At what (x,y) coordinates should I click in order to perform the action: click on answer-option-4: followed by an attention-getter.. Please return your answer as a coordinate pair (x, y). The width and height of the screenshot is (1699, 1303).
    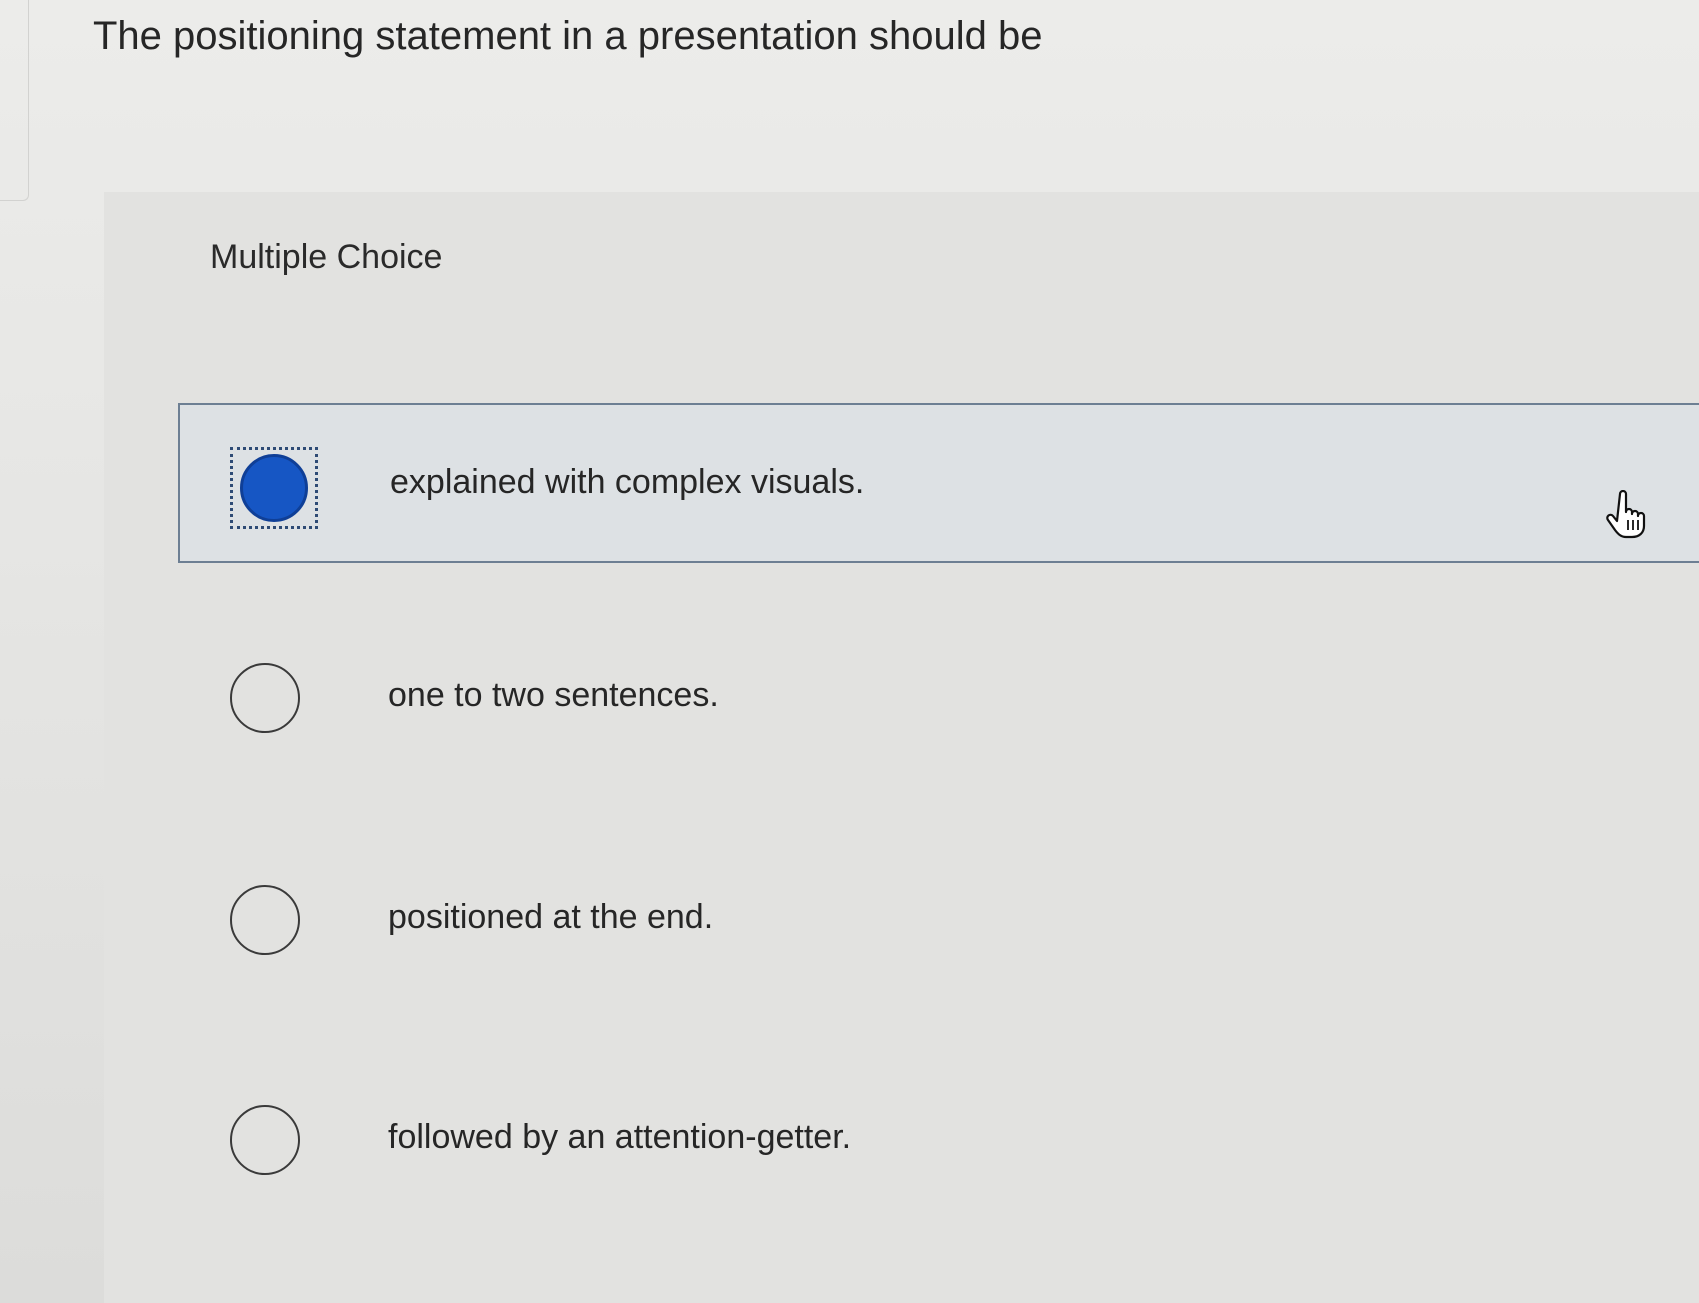
    Looking at the image, I should click on (938, 1140).